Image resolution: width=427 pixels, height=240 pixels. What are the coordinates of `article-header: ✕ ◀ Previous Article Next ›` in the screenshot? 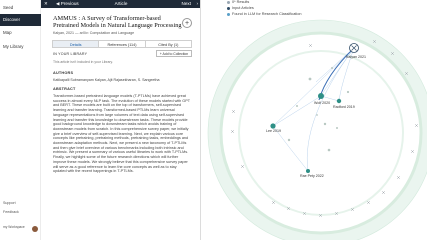 It's located at (120, 4).